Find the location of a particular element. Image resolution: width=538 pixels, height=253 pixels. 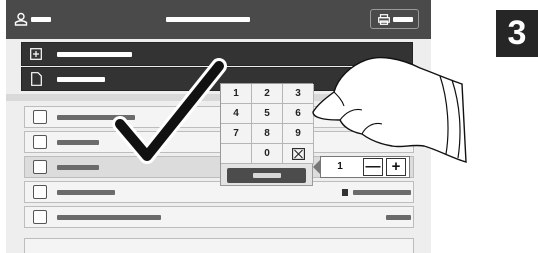

key-3: 3 is located at coordinates (298, 94).